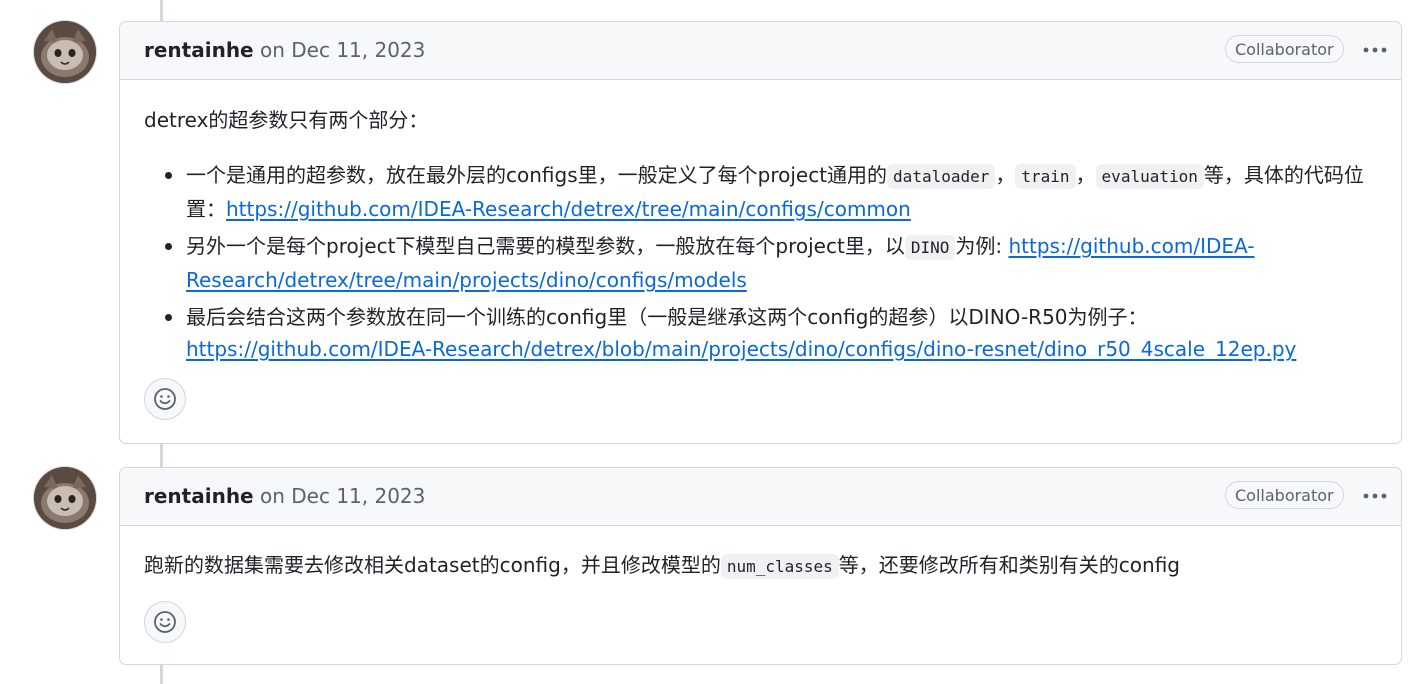 The image size is (1423, 684). I want to click on inline-code: evaluation, so click(1149, 176).